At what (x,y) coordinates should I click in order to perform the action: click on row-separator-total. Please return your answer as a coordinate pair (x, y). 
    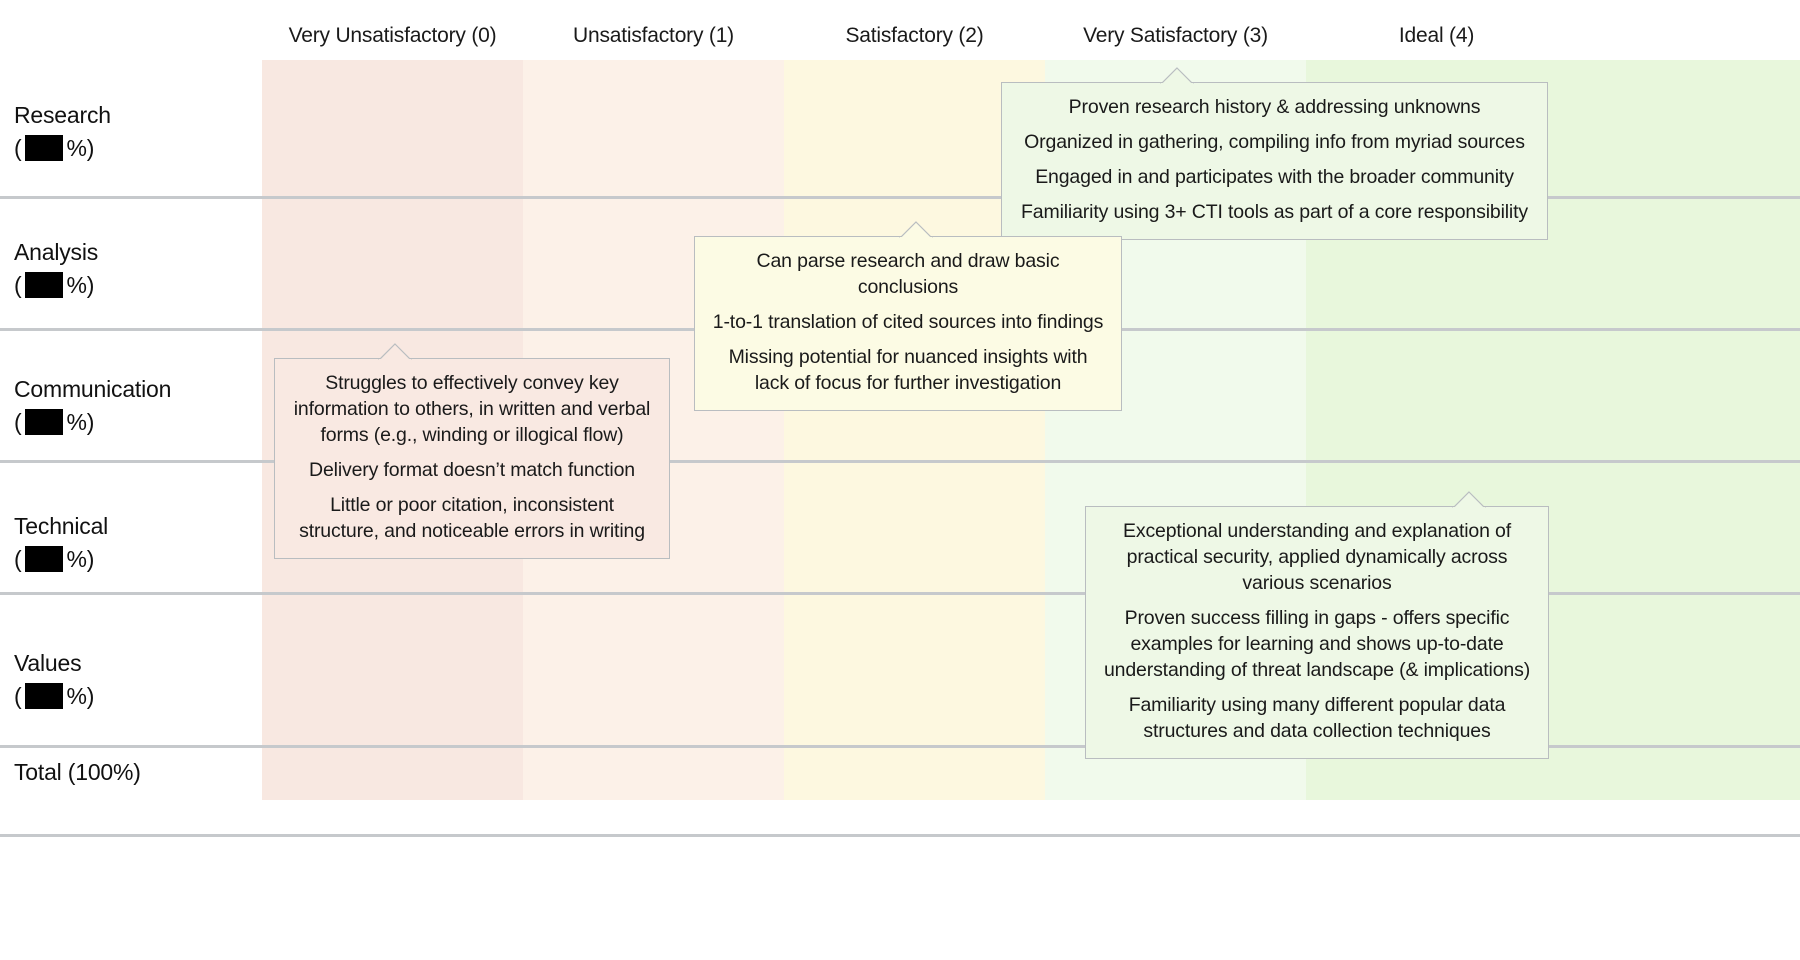
    Looking at the image, I should click on (900, 835).